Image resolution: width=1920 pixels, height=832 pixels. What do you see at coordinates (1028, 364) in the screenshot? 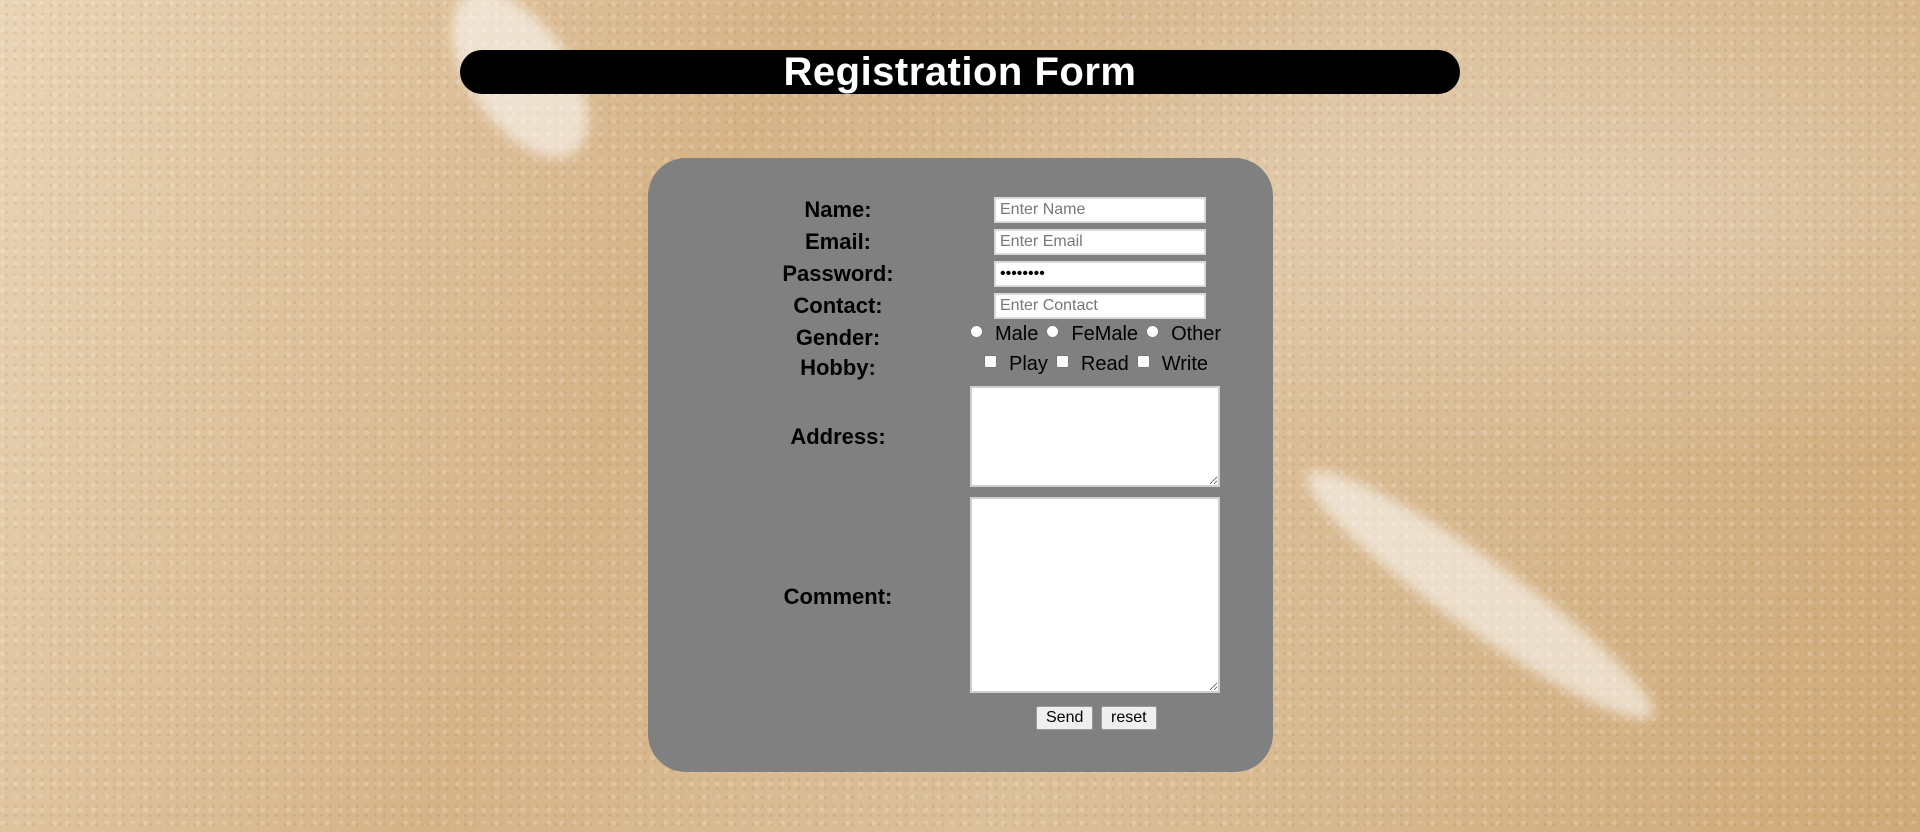
I see `hobby-option-label: Play` at bounding box center [1028, 364].